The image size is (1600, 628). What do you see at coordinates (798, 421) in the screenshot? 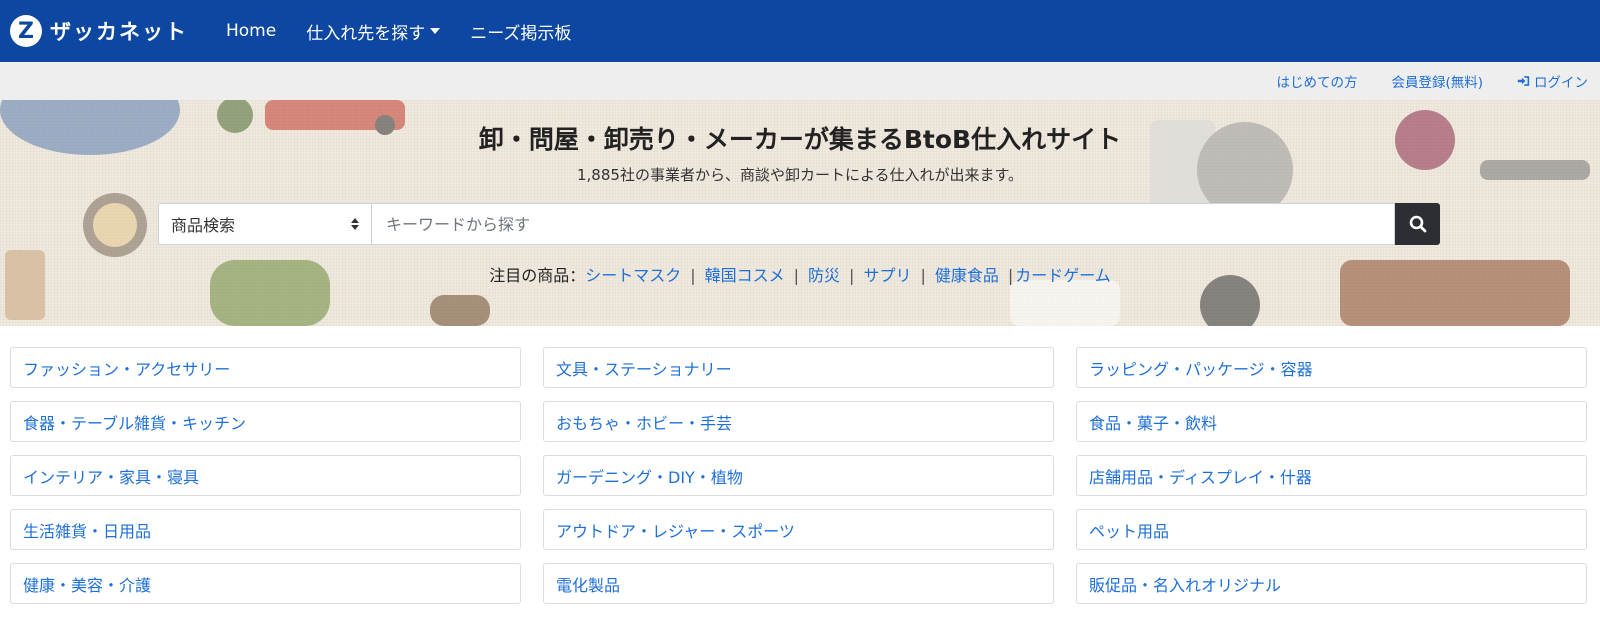
I see `category-link: おもちゃ・ホビー・手芸` at bounding box center [798, 421].